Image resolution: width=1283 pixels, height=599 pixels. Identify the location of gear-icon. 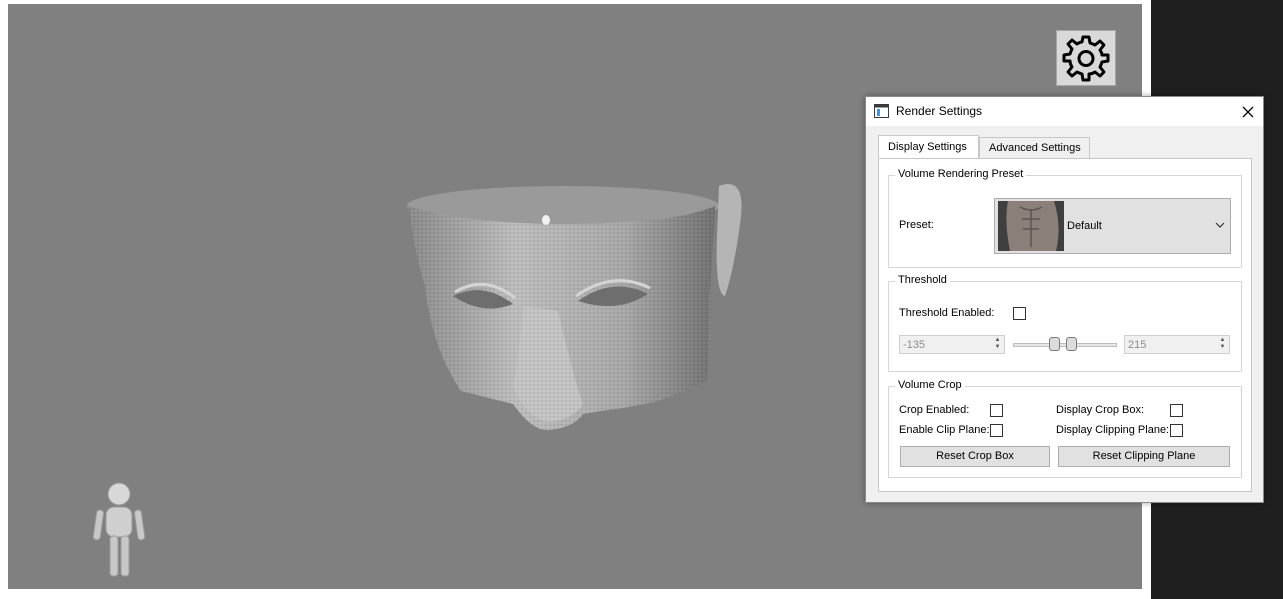
(1086, 58).